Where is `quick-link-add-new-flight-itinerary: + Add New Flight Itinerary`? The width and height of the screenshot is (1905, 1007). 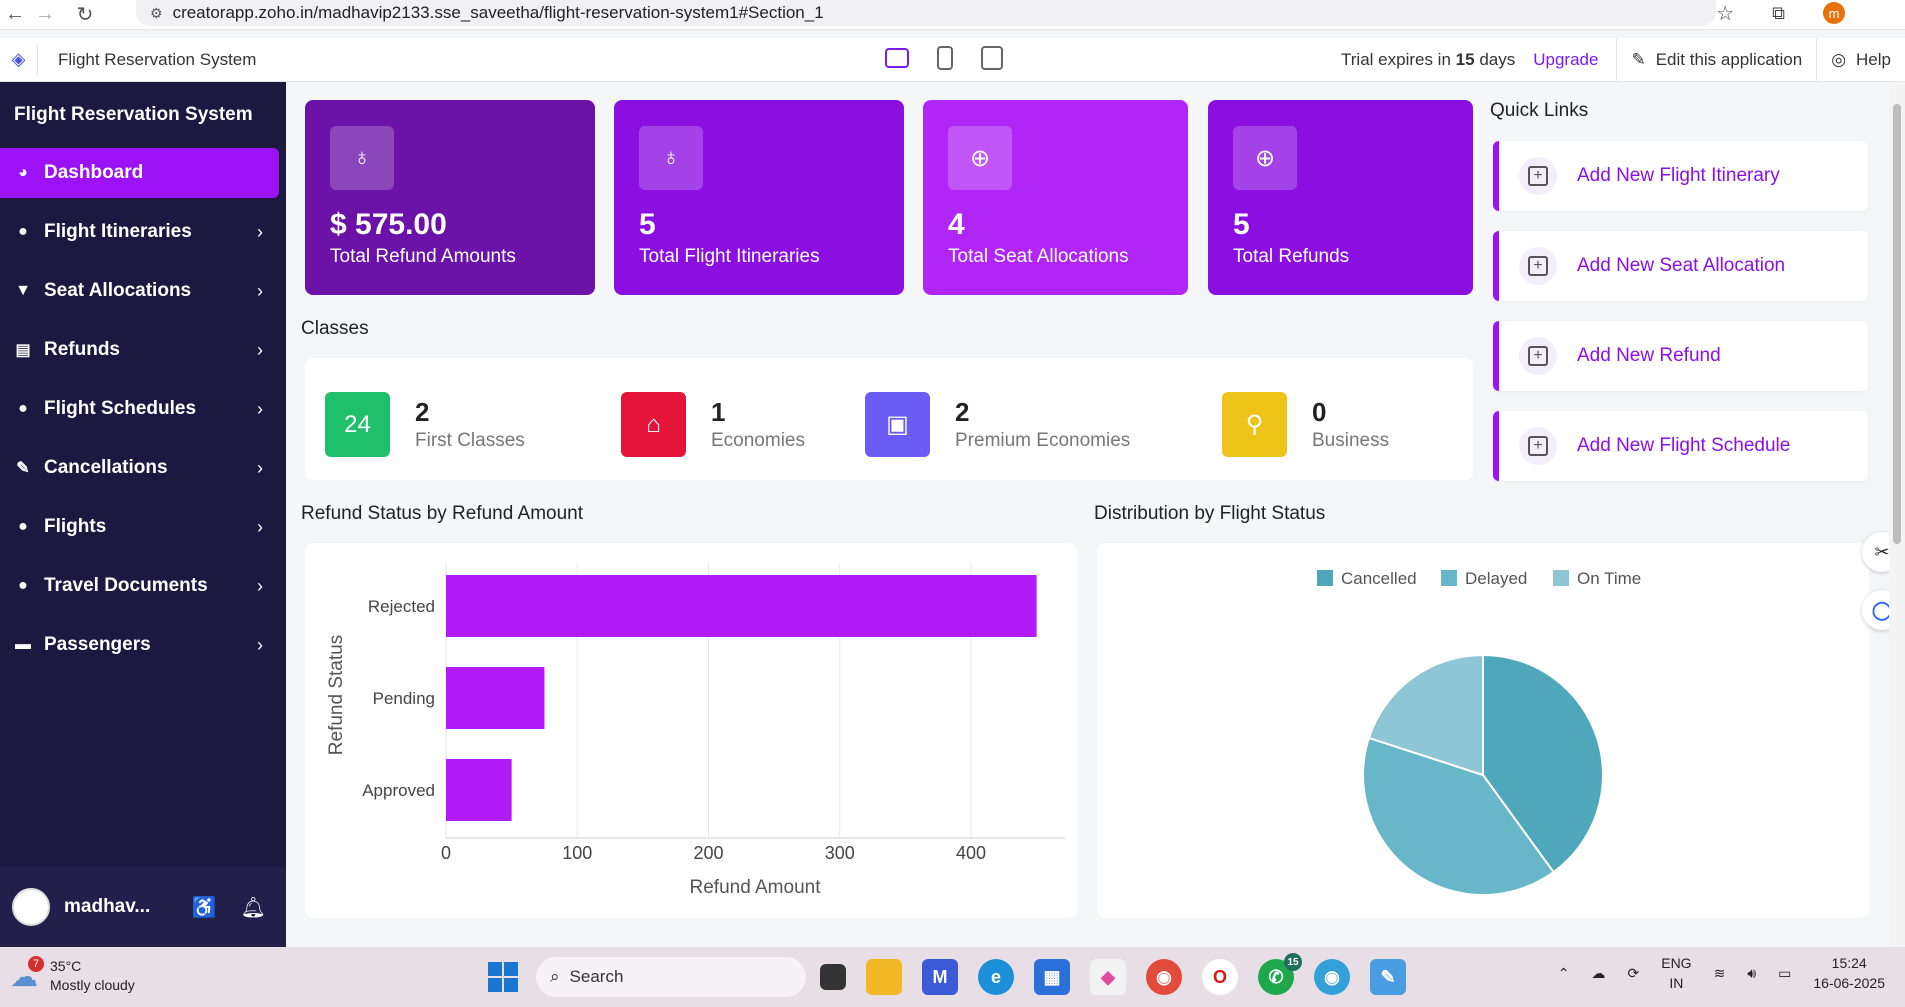
quick-link-add-new-flight-itinerary: + Add New Flight Itinerary is located at coordinates (1680, 176).